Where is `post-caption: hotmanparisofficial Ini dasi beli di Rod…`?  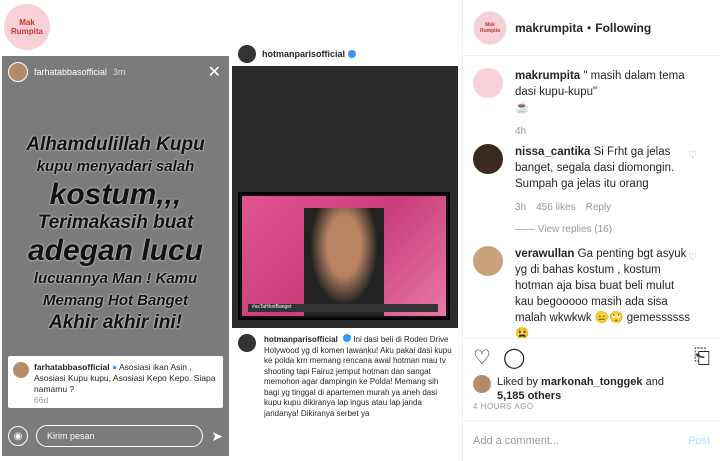
post-caption: hotmanparisofficial Ini dasi beli di Rod… is located at coordinates (345, 373).